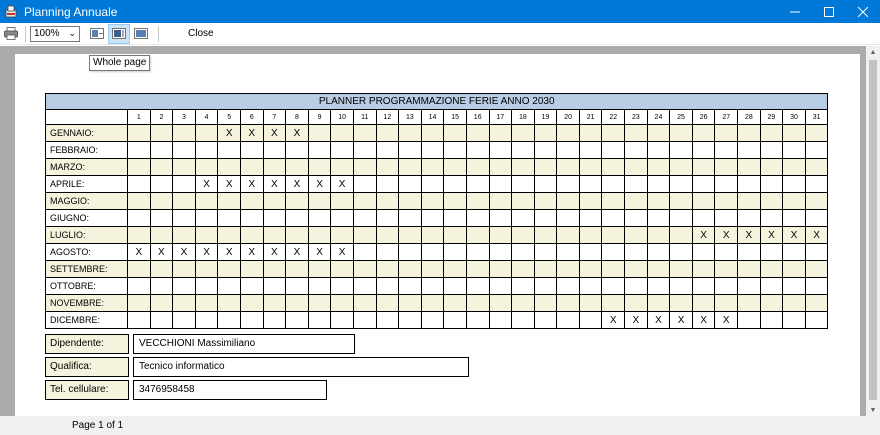 This screenshot has width=880, height=435. I want to click on month-label: FEBBRAIO:, so click(86, 150).